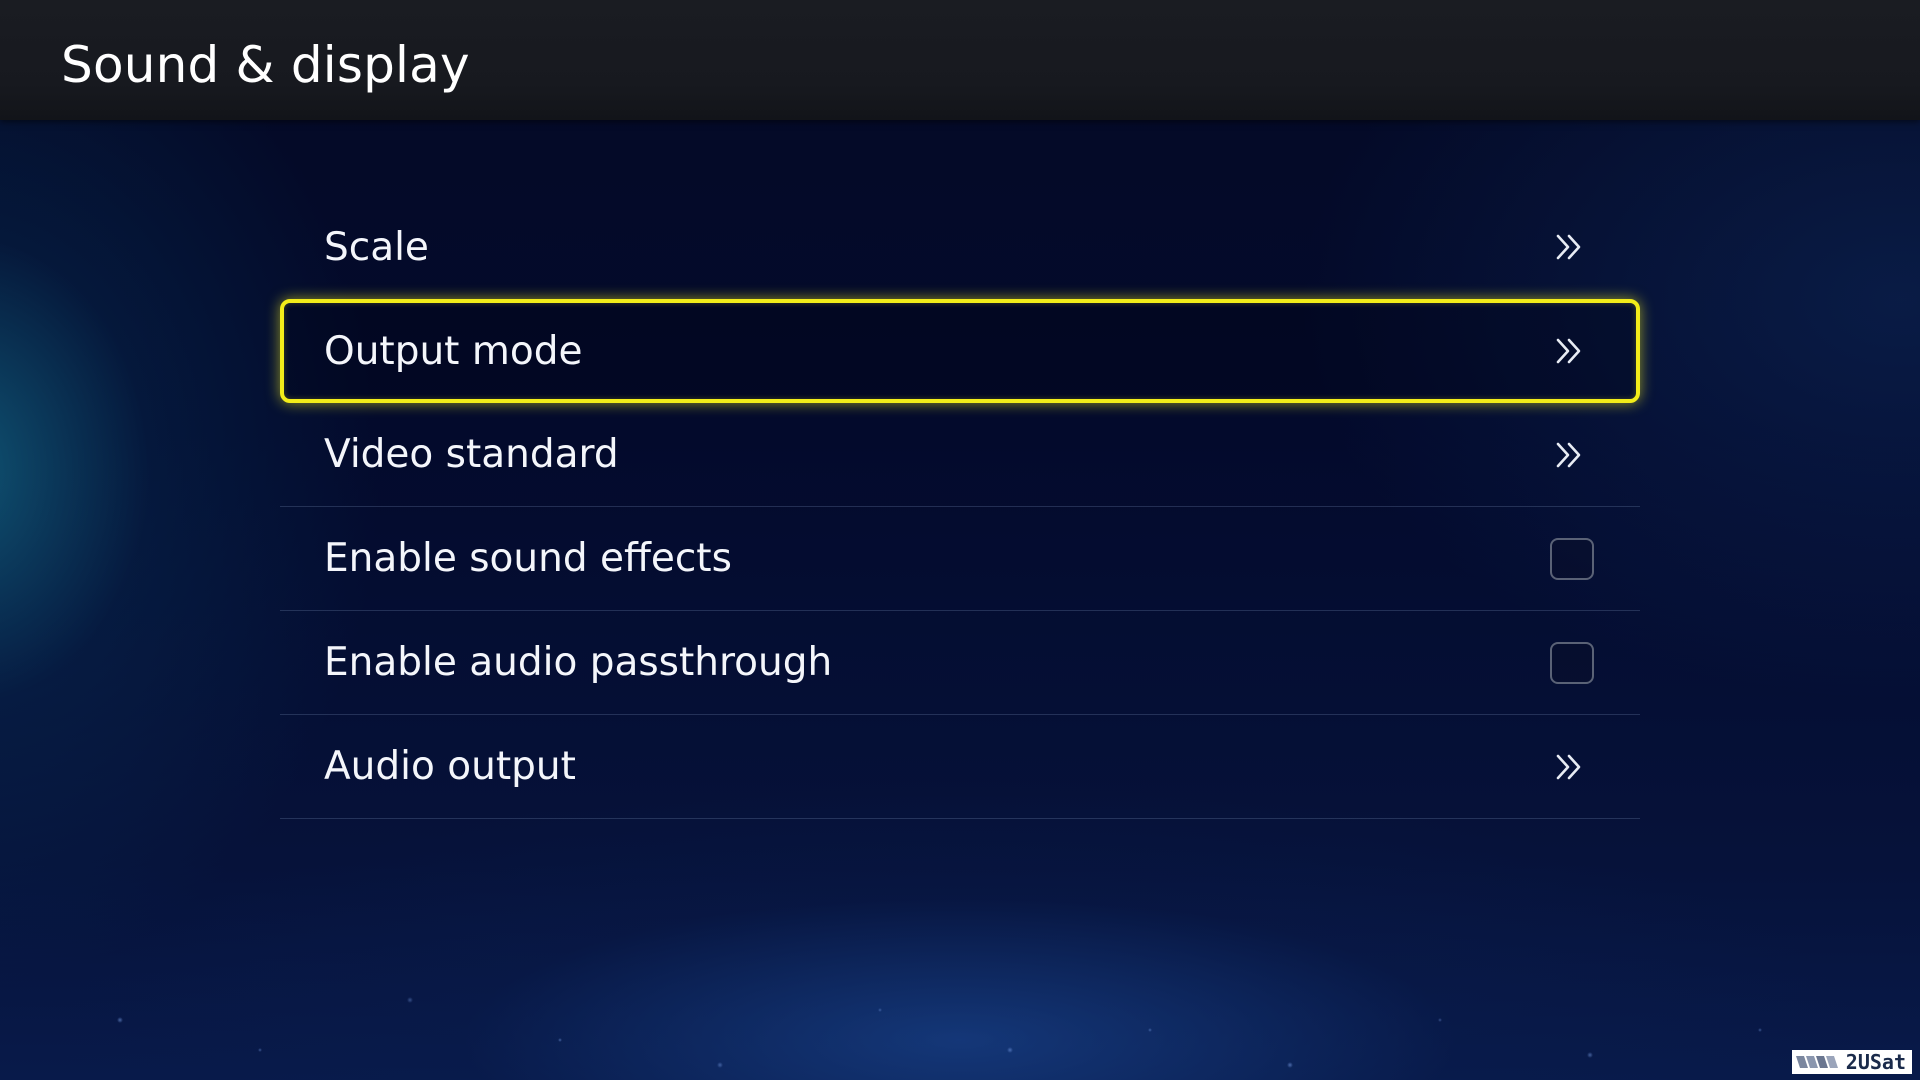  What do you see at coordinates (265, 65) in the screenshot?
I see `page-title: Sound & display` at bounding box center [265, 65].